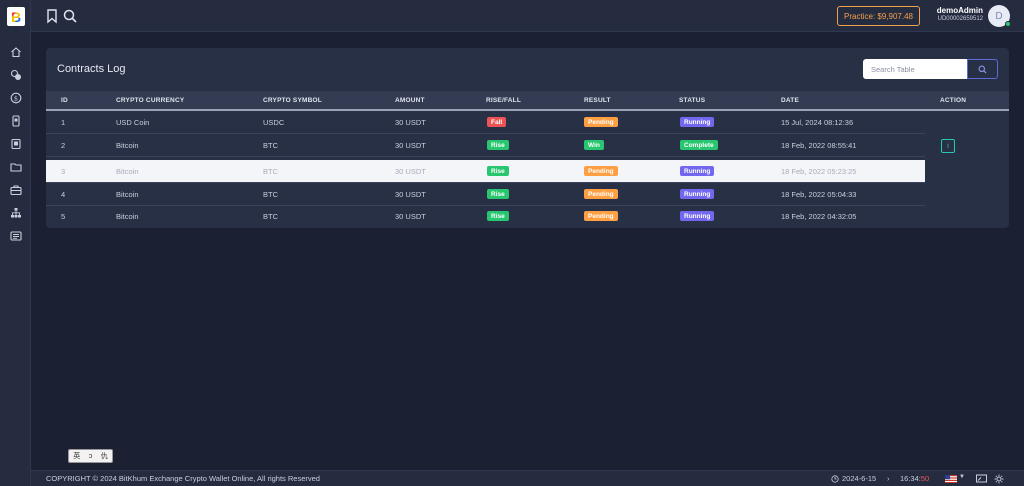  Describe the element at coordinates (15, 235) in the screenshot. I see `news-icon` at that location.